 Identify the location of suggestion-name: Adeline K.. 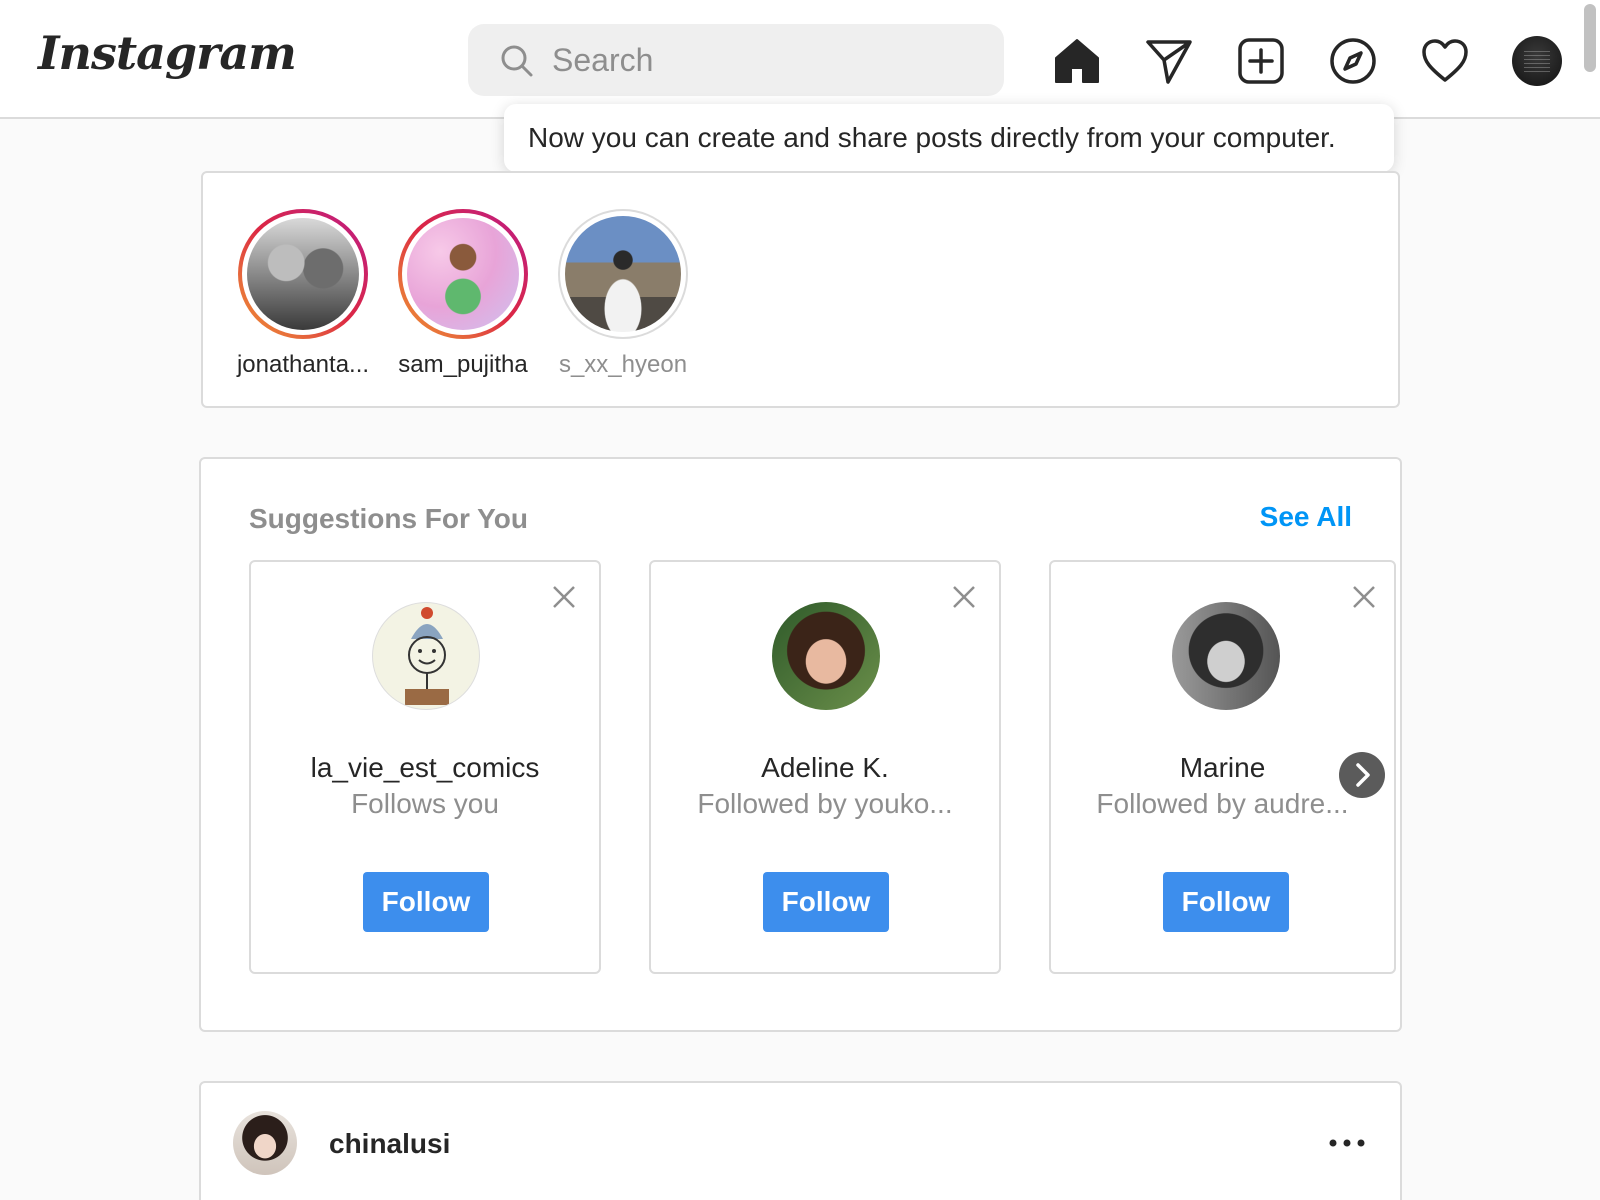
(825, 768).